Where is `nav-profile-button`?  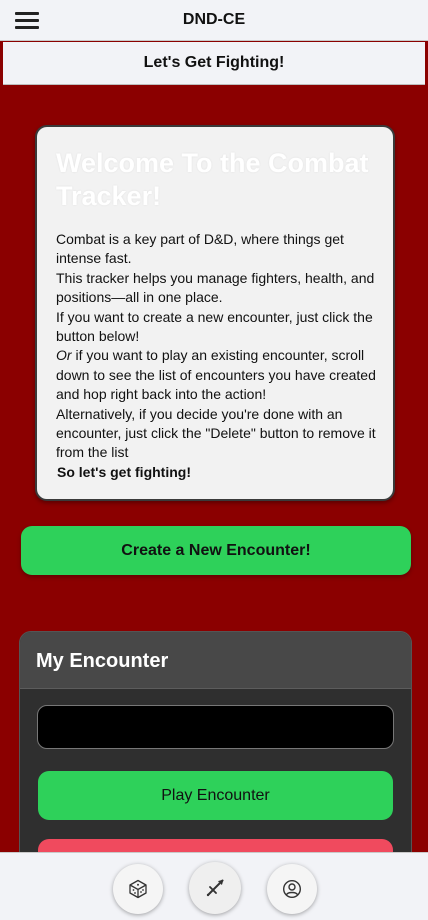
nav-profile-button is located at coordinates (292, 889).